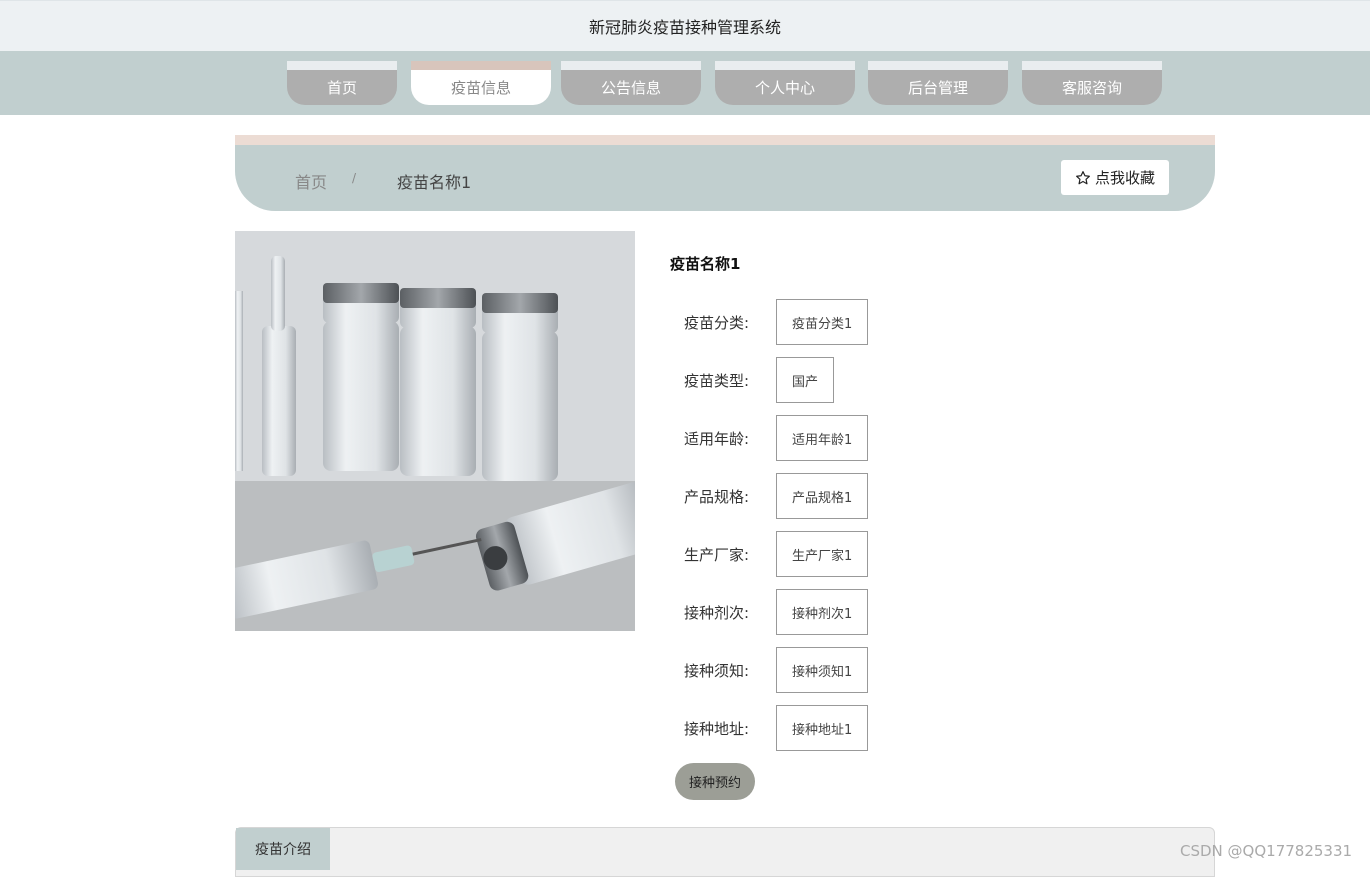  I want to click on nav-item-profile: 个人中心, so click(785, 83).